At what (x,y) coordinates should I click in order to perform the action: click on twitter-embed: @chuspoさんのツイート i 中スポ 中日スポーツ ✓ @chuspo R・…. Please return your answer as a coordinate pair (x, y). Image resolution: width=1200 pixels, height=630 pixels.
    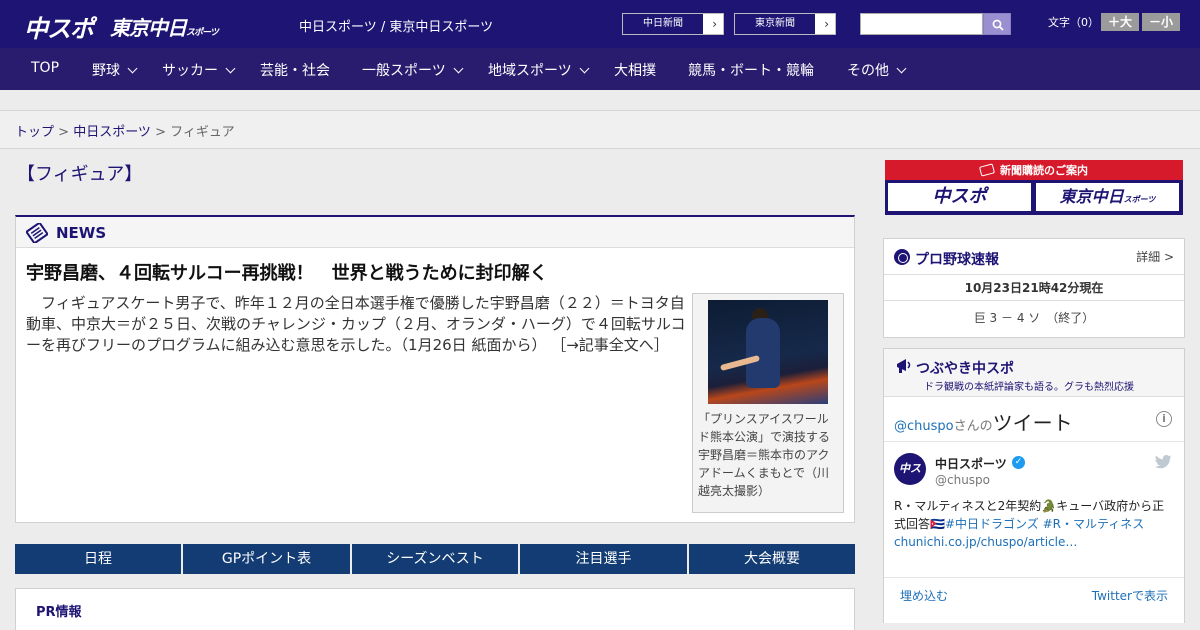
    Looking at the image, I should click on (1034, 510).